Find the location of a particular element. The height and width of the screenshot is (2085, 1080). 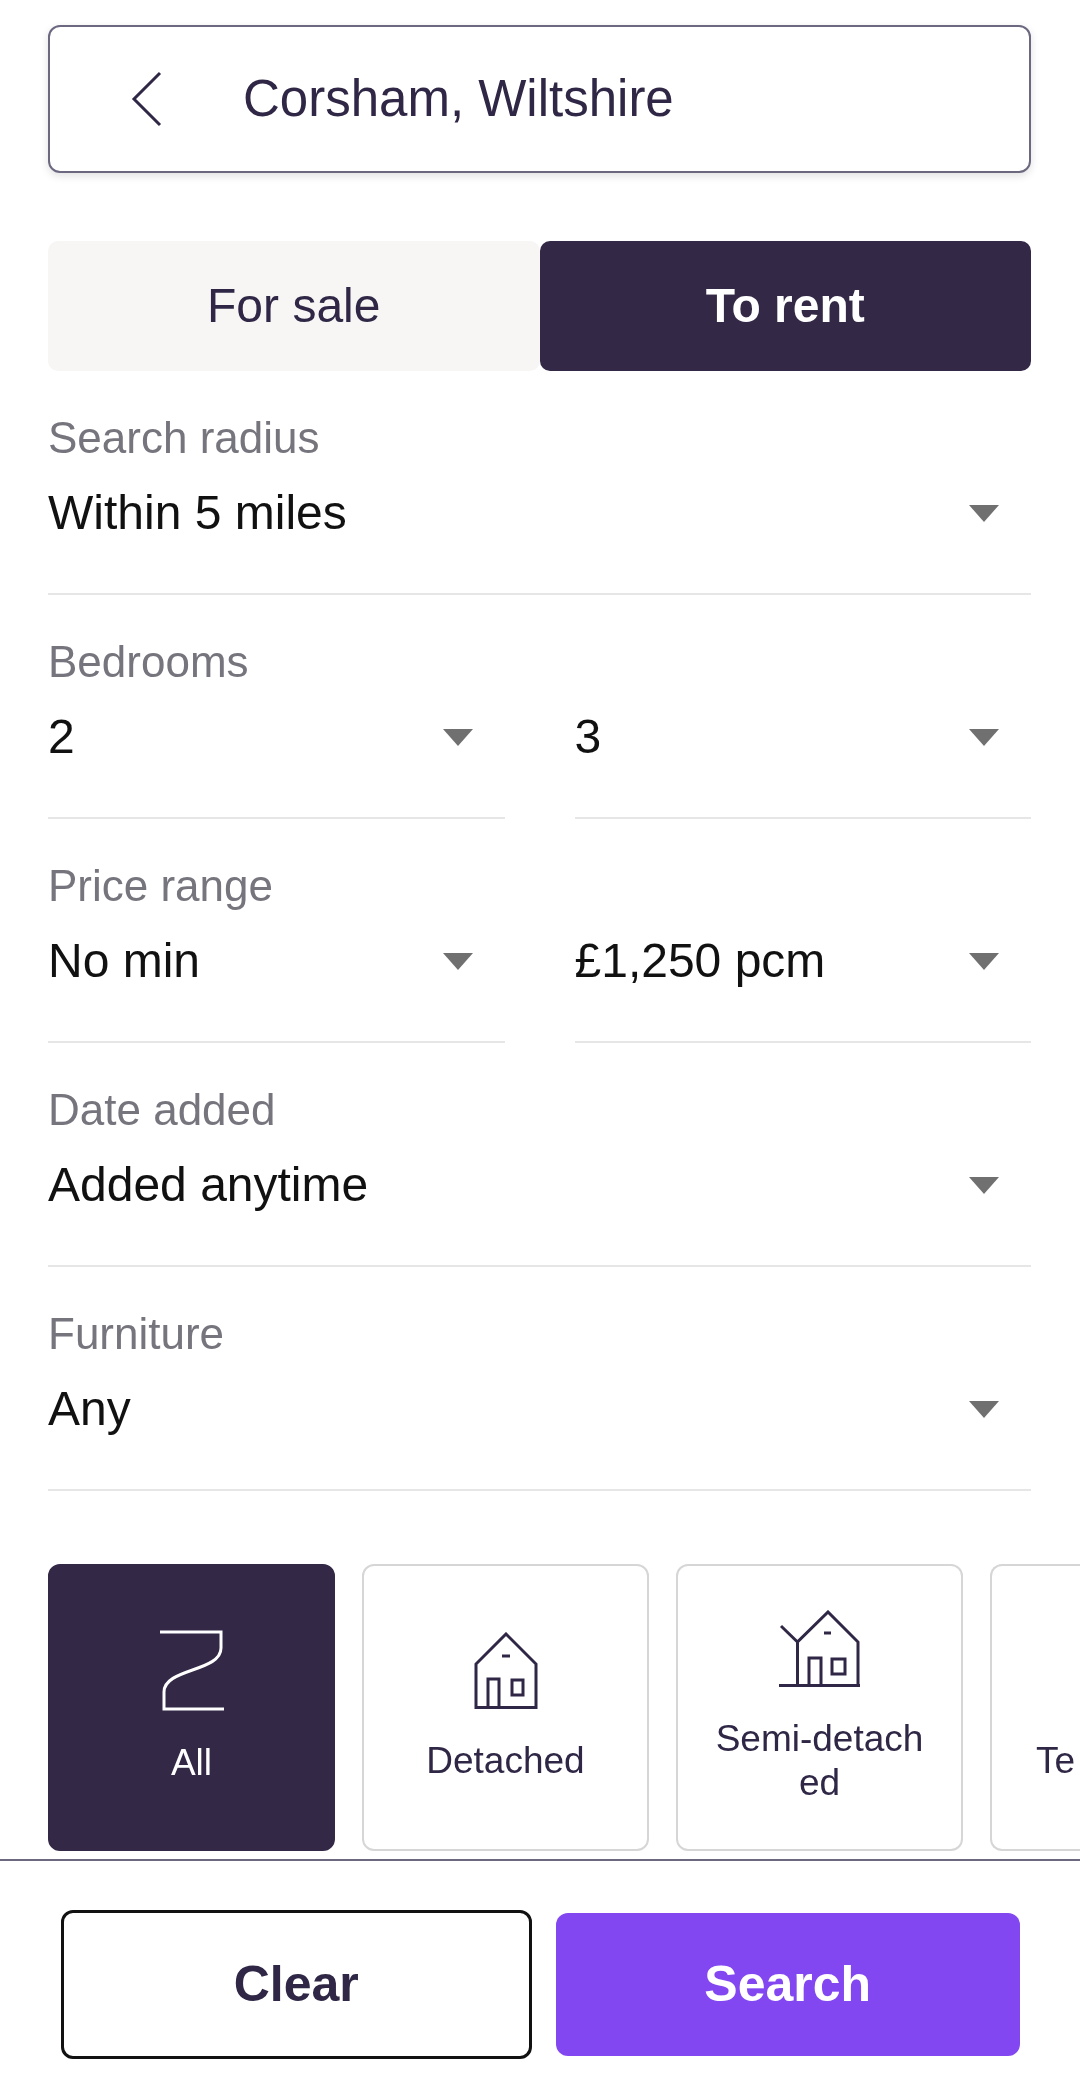

chevron-left-icon is located at coordinates (146, 99).